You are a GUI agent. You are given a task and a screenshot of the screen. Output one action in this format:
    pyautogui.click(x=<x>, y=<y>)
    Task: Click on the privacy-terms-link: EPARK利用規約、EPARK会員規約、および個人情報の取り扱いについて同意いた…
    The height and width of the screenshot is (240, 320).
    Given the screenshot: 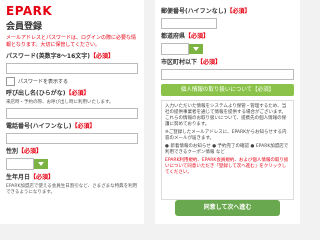 What is the action you would take?
    pyautogui.click(x=227, y=167)
    